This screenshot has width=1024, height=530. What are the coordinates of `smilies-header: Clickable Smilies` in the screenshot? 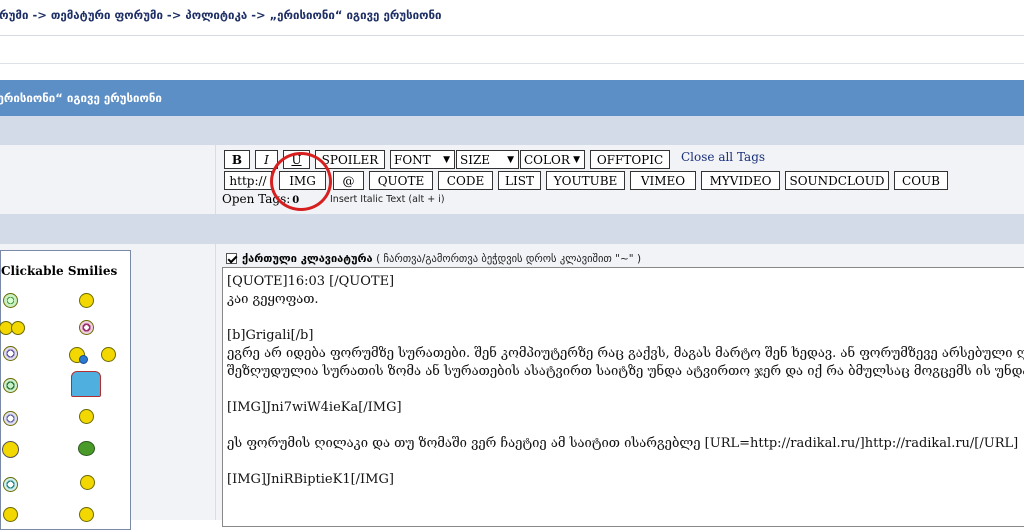 It's located at (59, 271).